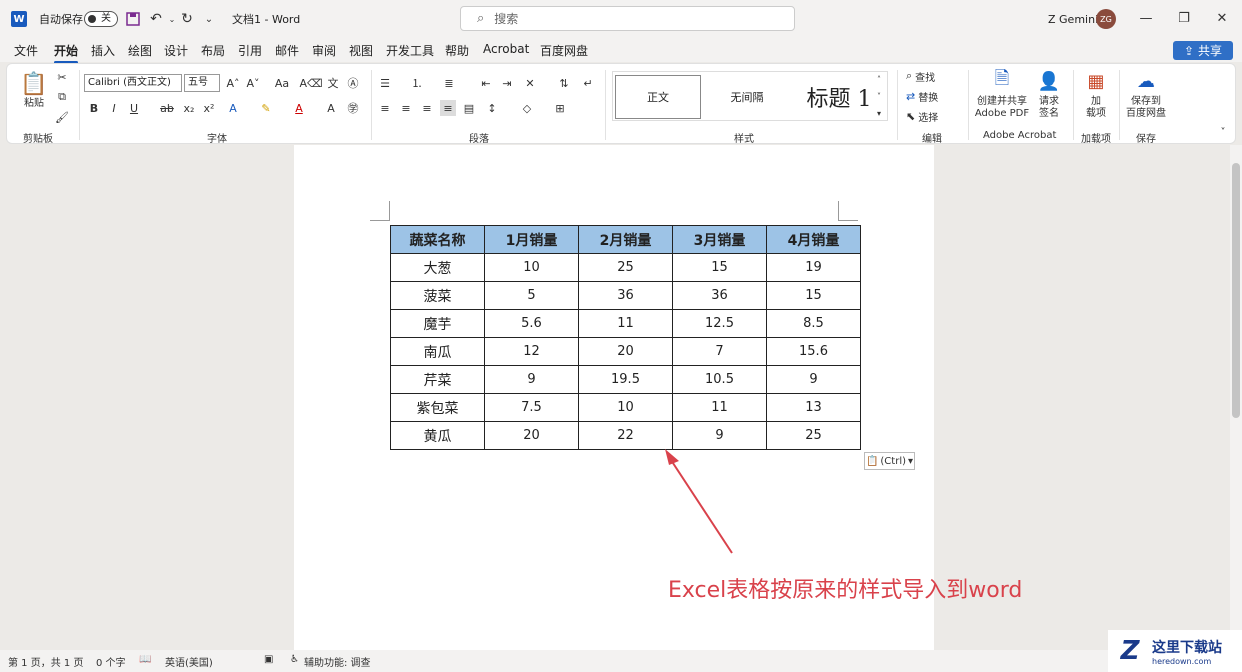  Describe the element at coordinates (145, 659) in the screenshot. I see `proofing-icon: 📖` at that location.